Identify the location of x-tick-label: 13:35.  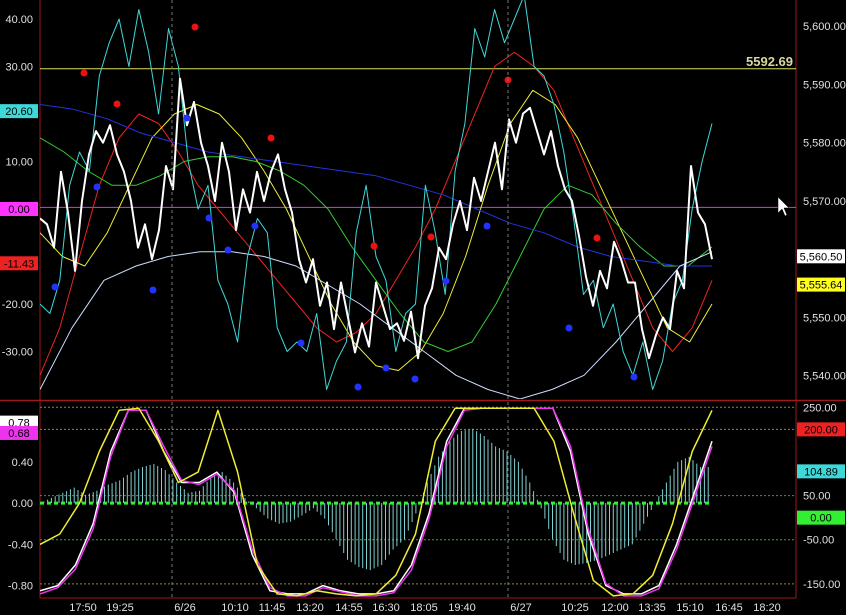
(652, 608).